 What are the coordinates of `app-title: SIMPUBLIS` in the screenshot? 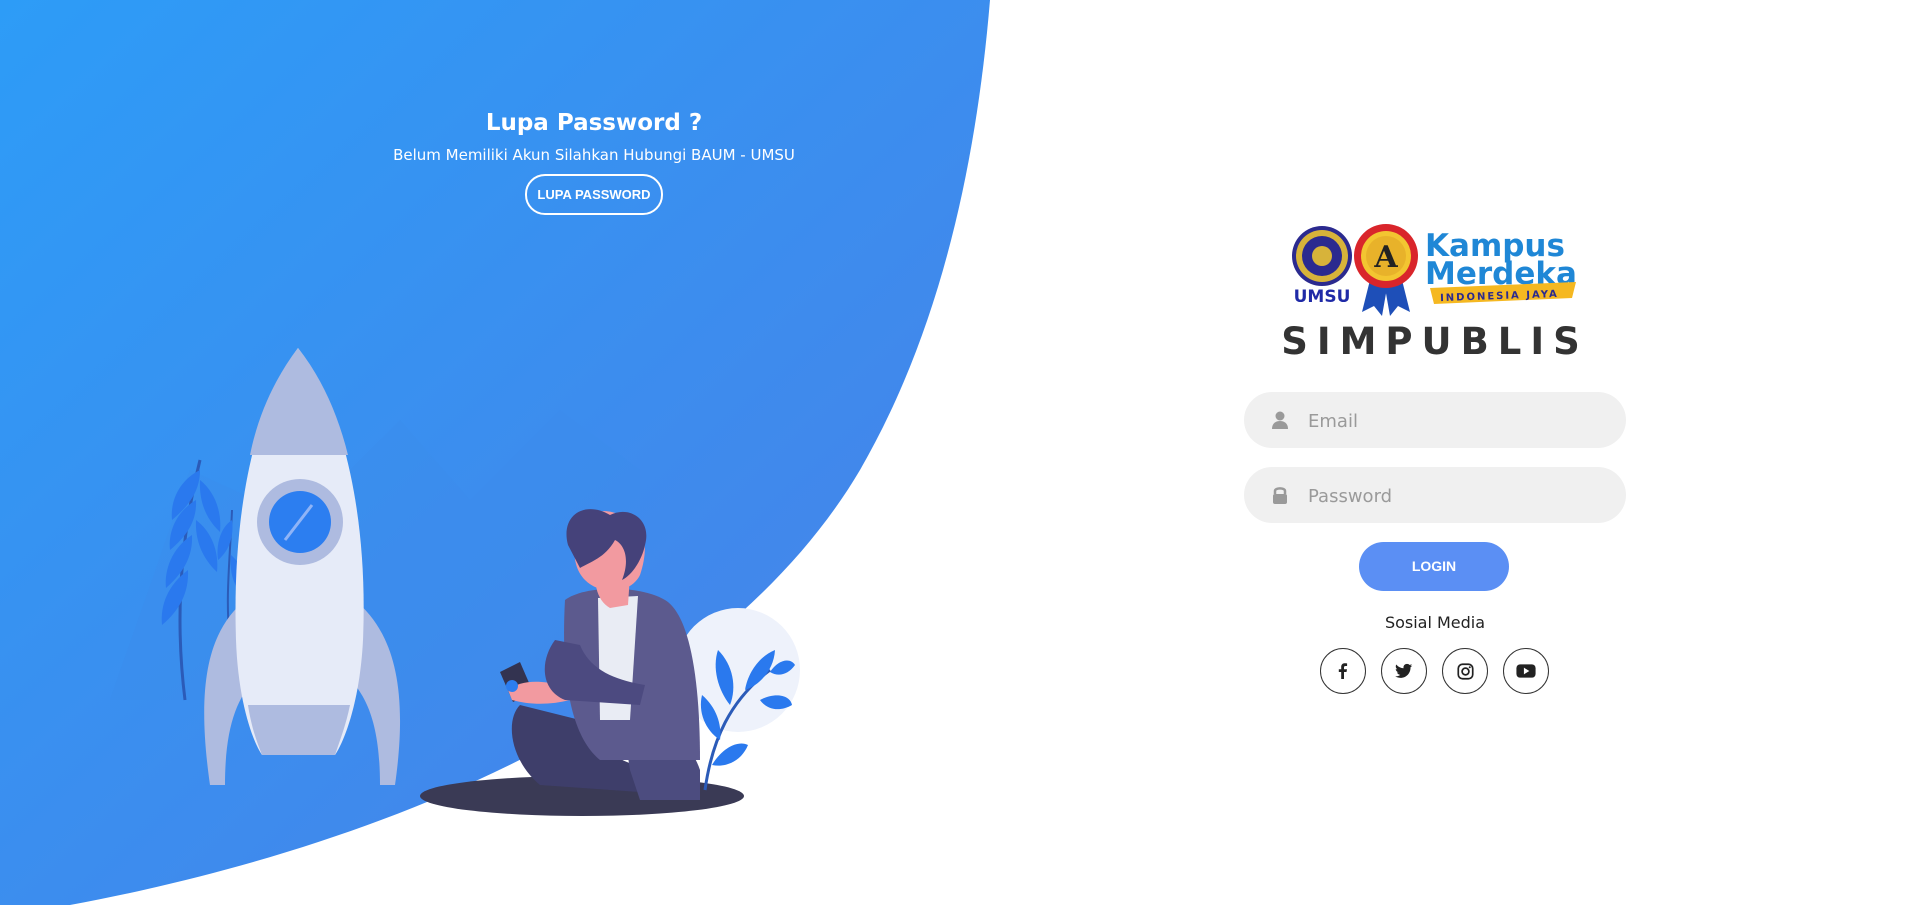 It's located at (1435, 341).